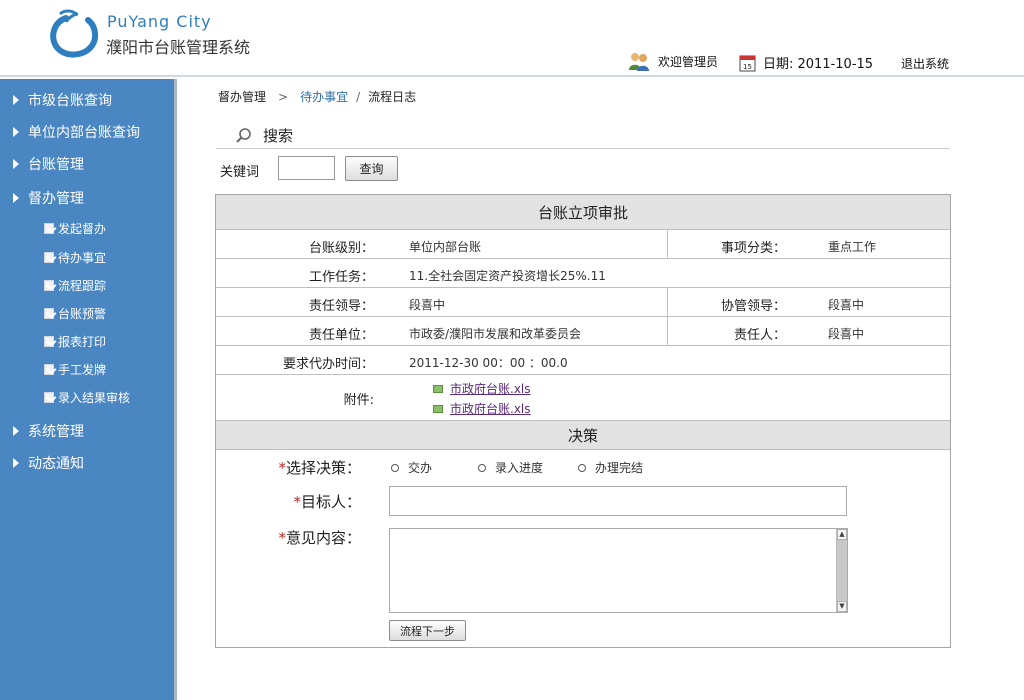 The image size is (1024, 700). I want to click on decision-option-assign: 交办, so click(411, 467).